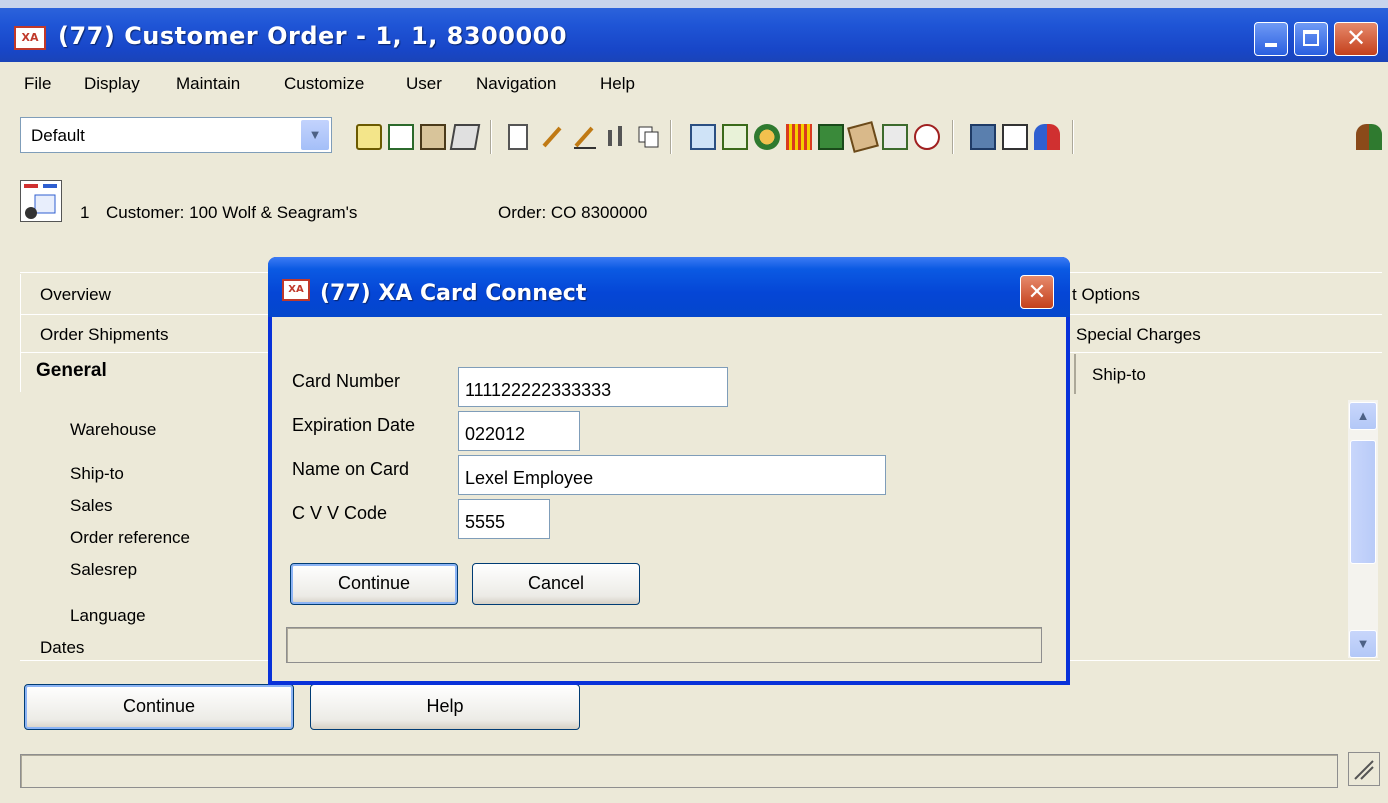  What do you see at coordinates (735, 137) in the screenshot?
I see `table-icon` at bounding box center [735, 137].